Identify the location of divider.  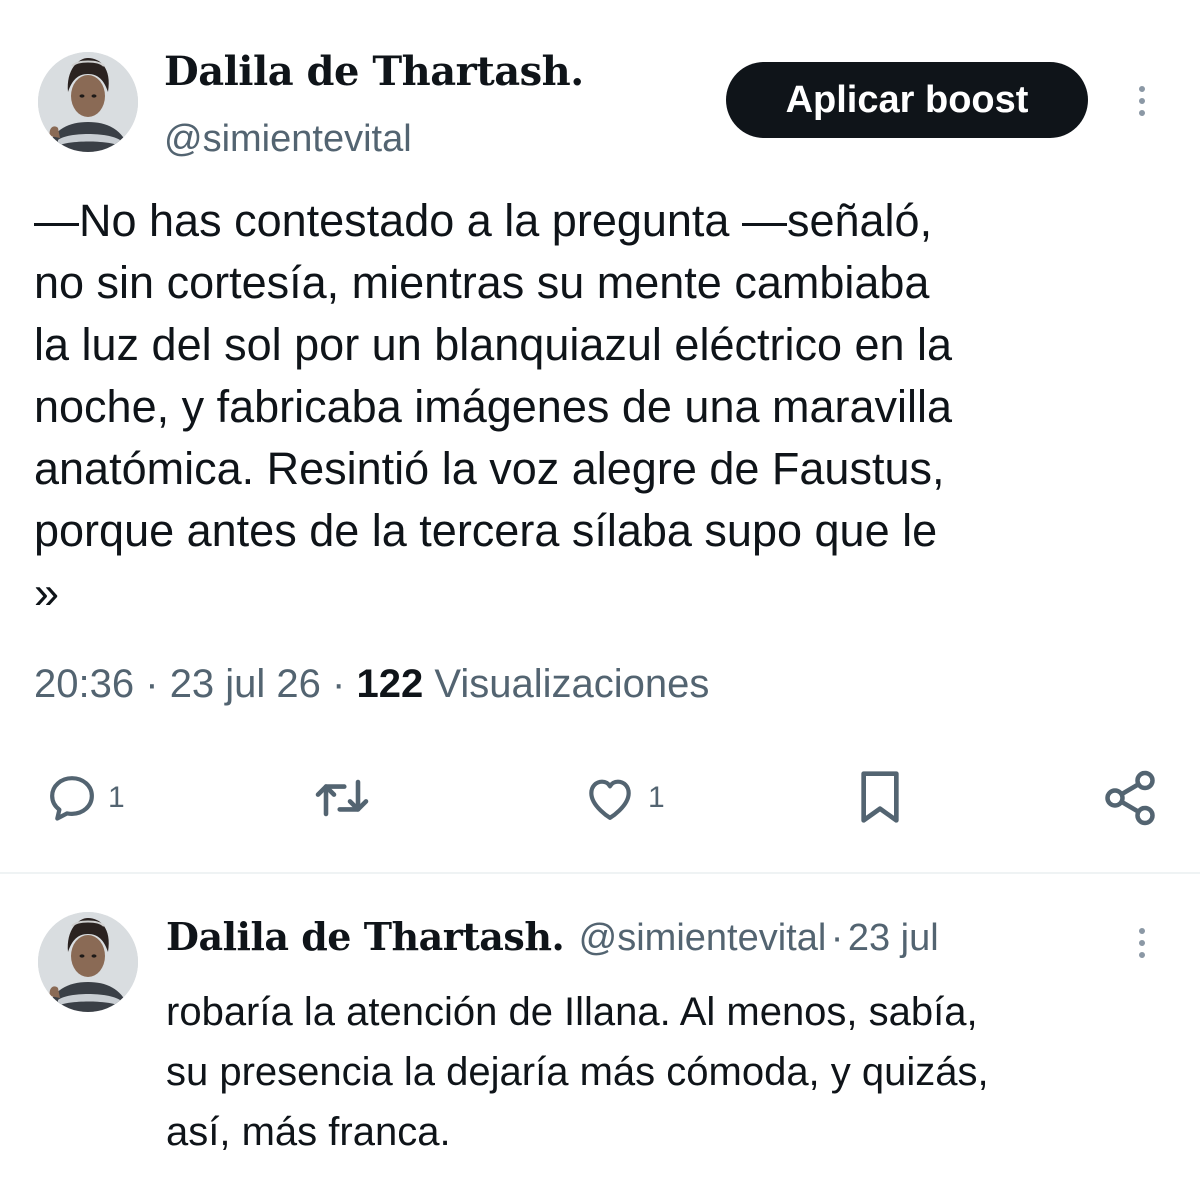
(600, 873).